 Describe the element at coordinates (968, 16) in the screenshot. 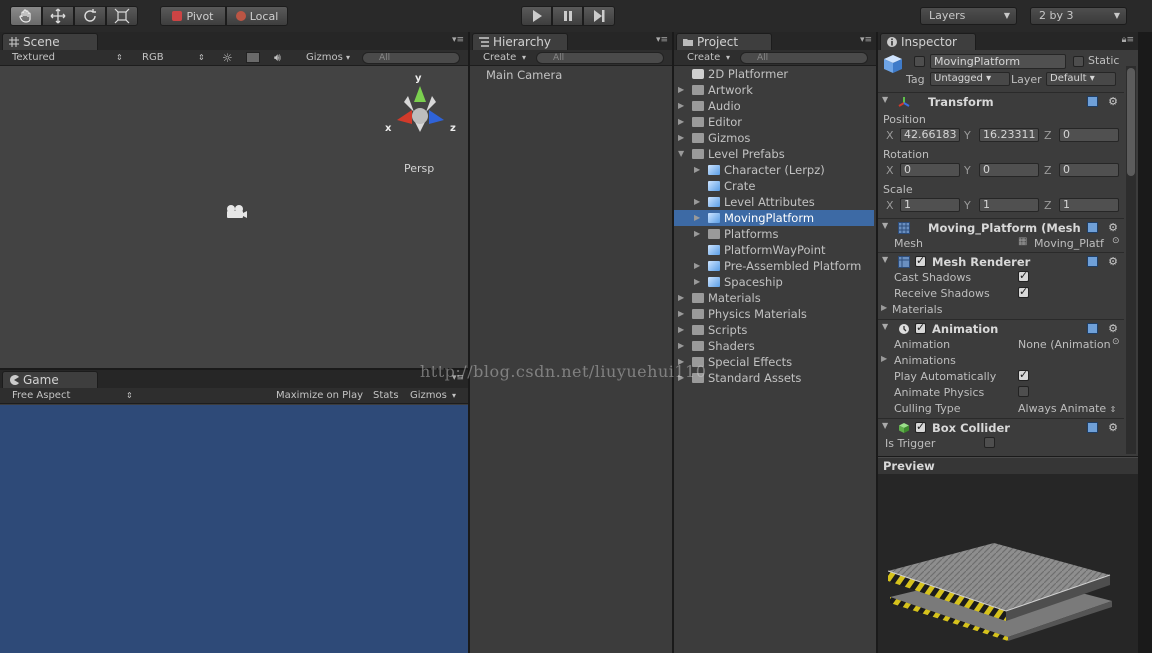

I see `layers-dropdown: Layers ▼` at that location.